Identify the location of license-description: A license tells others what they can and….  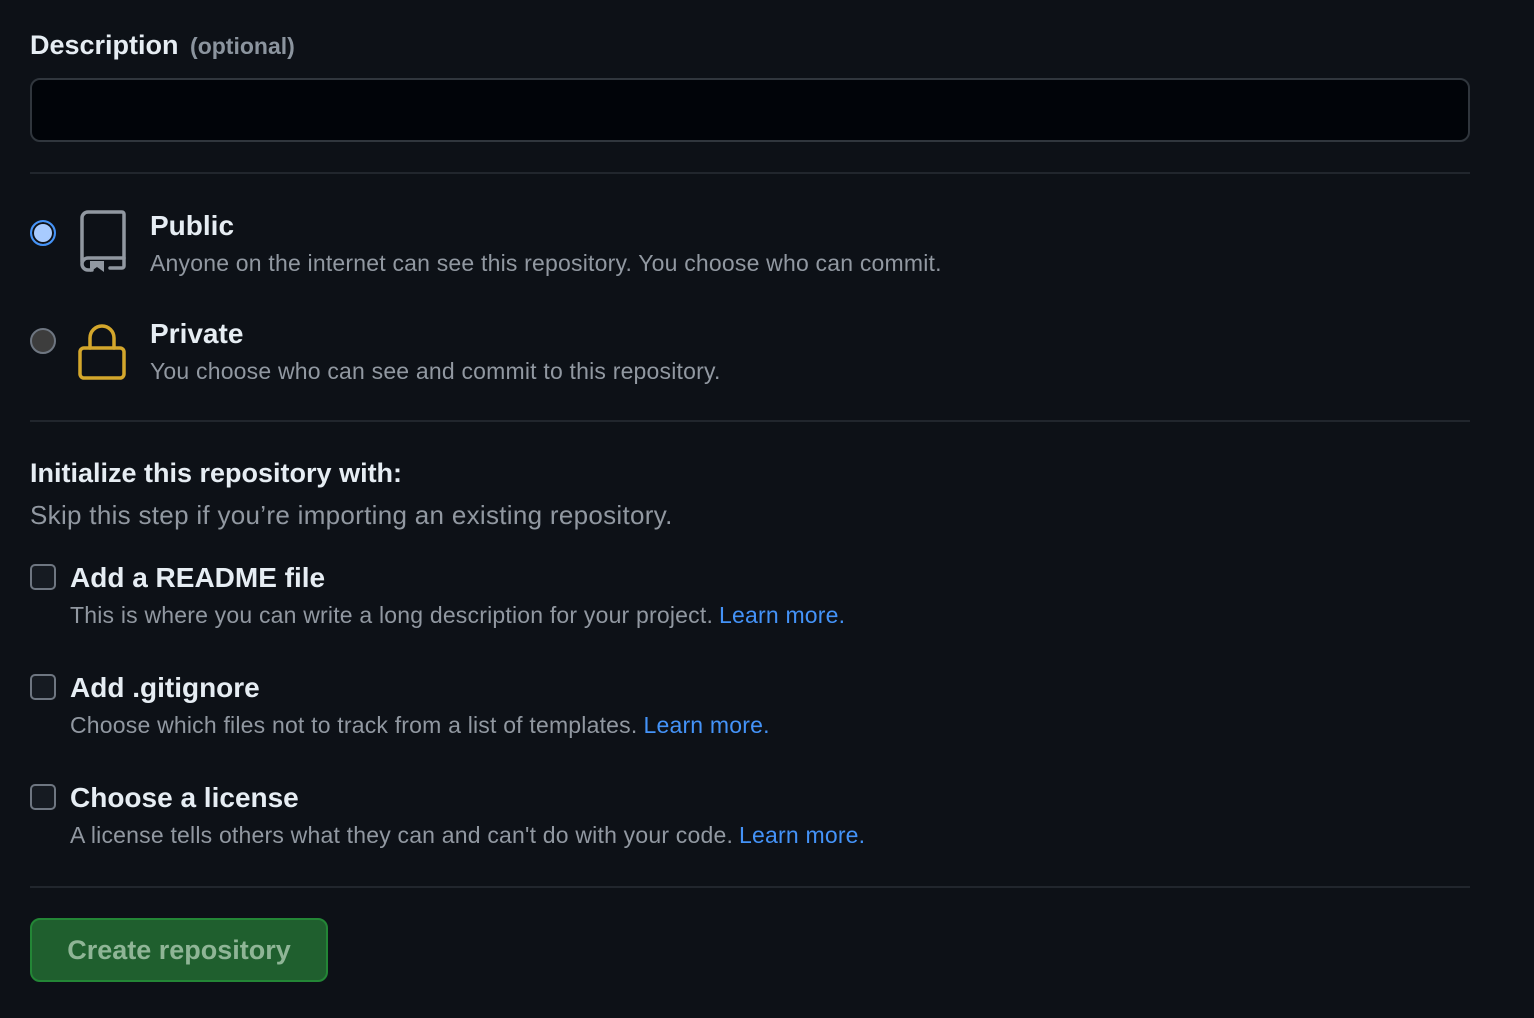
(467, 835).